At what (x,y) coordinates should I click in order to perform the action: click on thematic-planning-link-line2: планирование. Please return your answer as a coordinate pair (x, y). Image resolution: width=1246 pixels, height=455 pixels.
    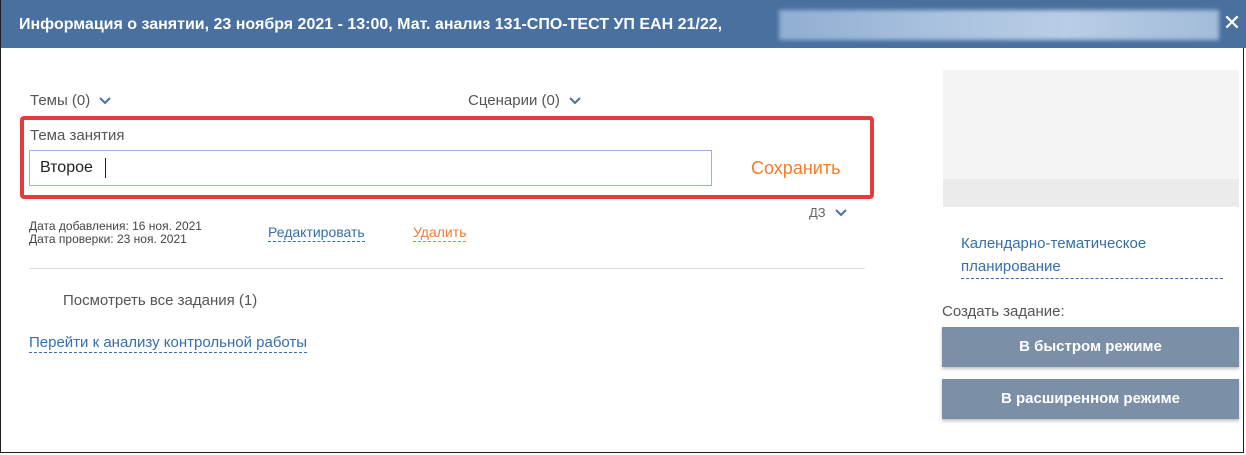
    Looking at the image, I should click on (1092, 267).